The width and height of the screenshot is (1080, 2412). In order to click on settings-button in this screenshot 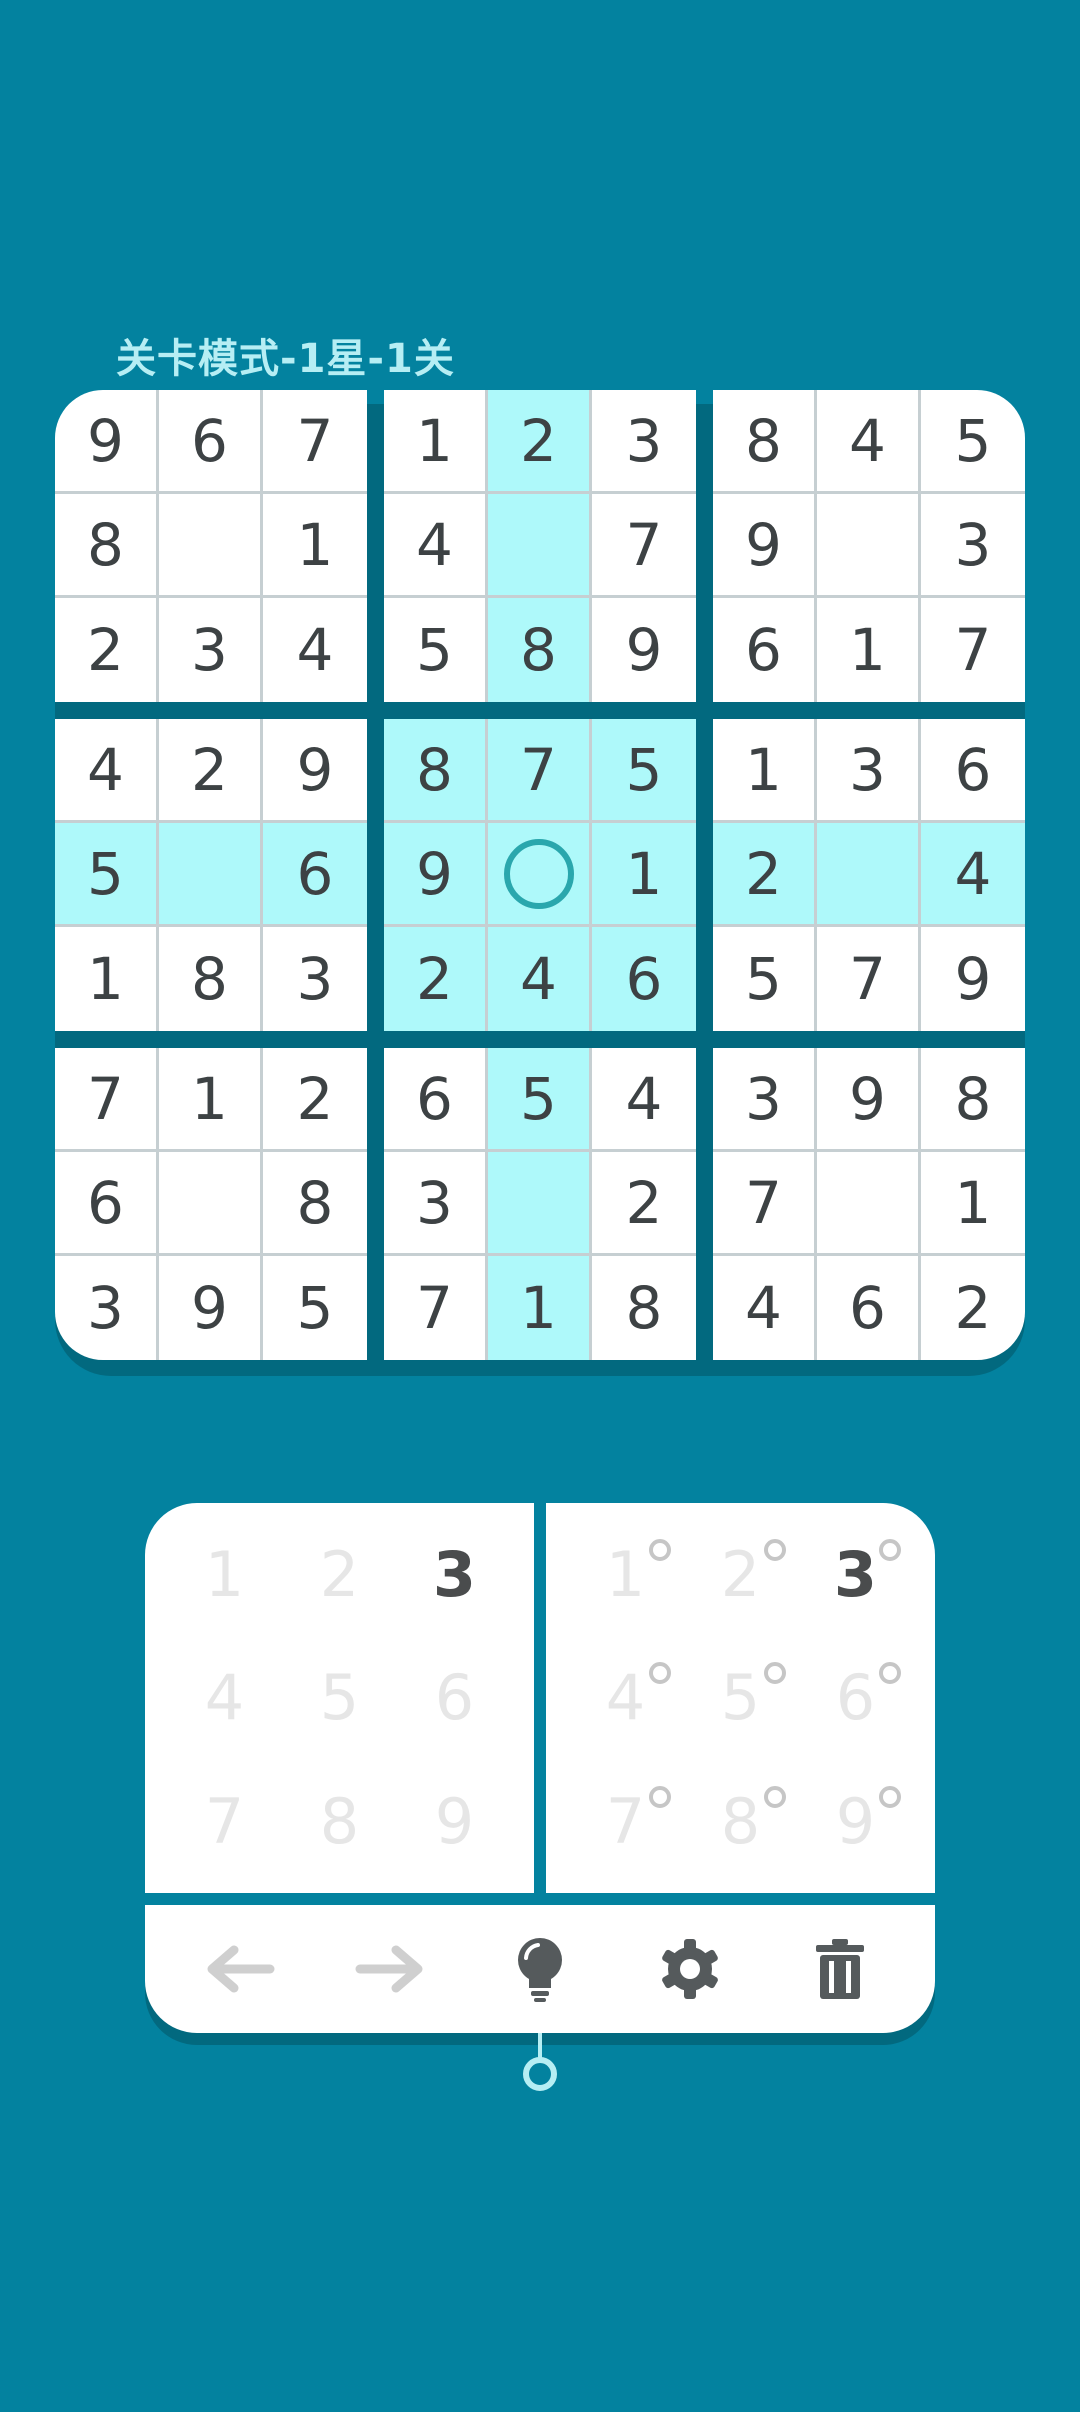, I will do `click(690, 1969)`.